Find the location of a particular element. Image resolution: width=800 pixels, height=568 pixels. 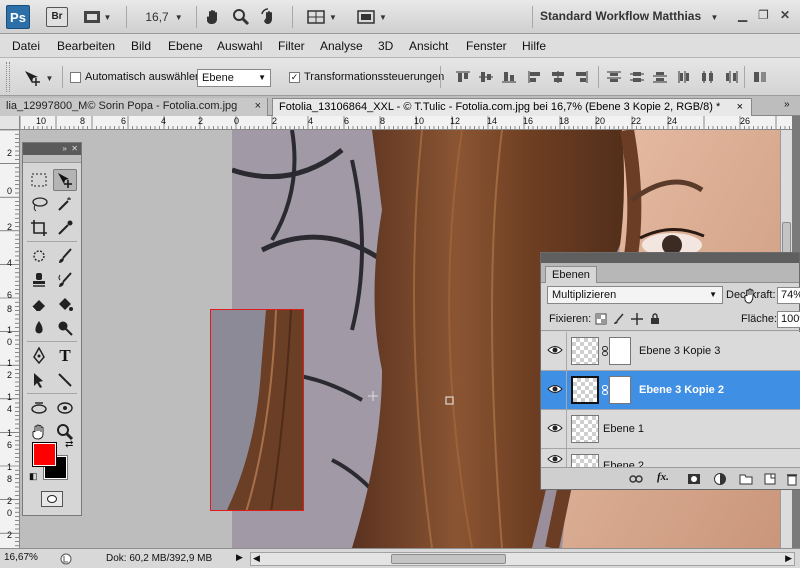

distribute-top-icon is located at coordinates (614, 77).